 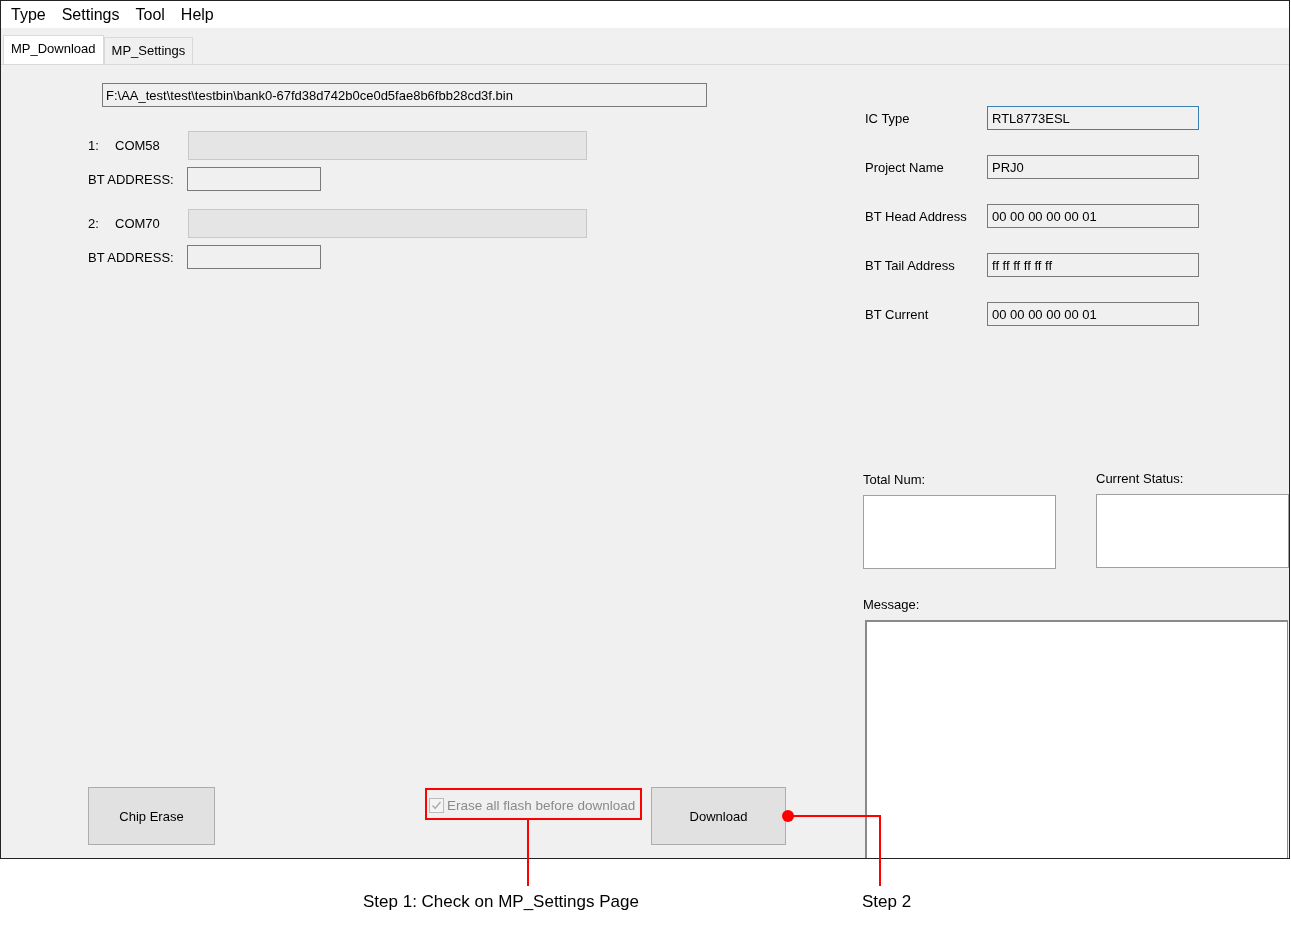 What do you see at coordinates (197, 14) in the screenshot?
I see `menu-item: Help` at bounding box center [197, 14].